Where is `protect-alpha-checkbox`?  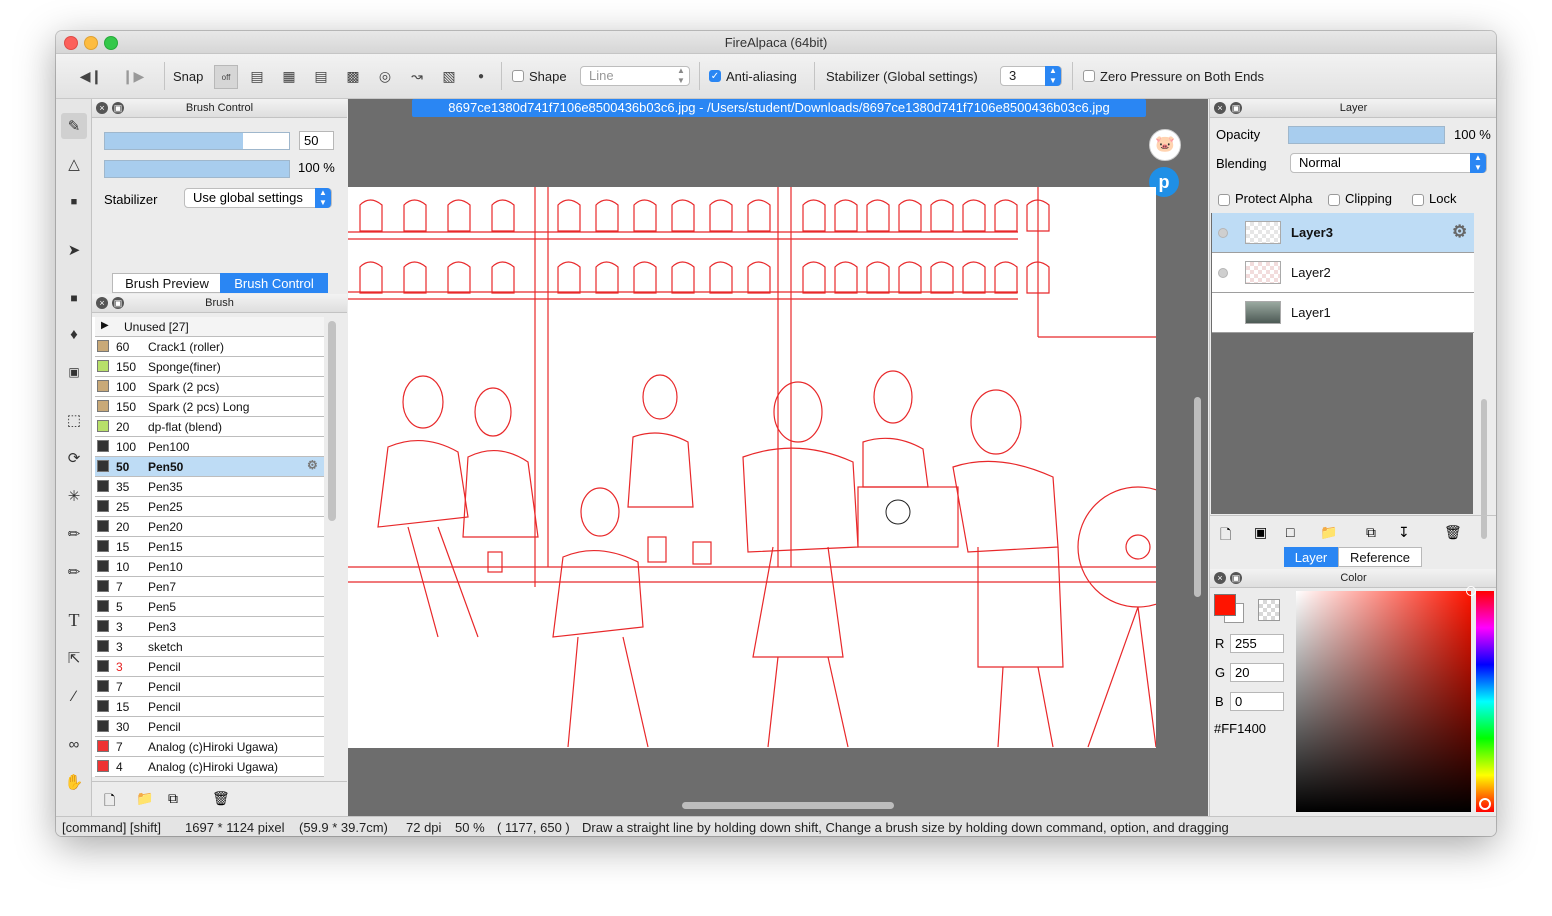
protect-alpha-checkbox is located at coordinates (1224, 199).